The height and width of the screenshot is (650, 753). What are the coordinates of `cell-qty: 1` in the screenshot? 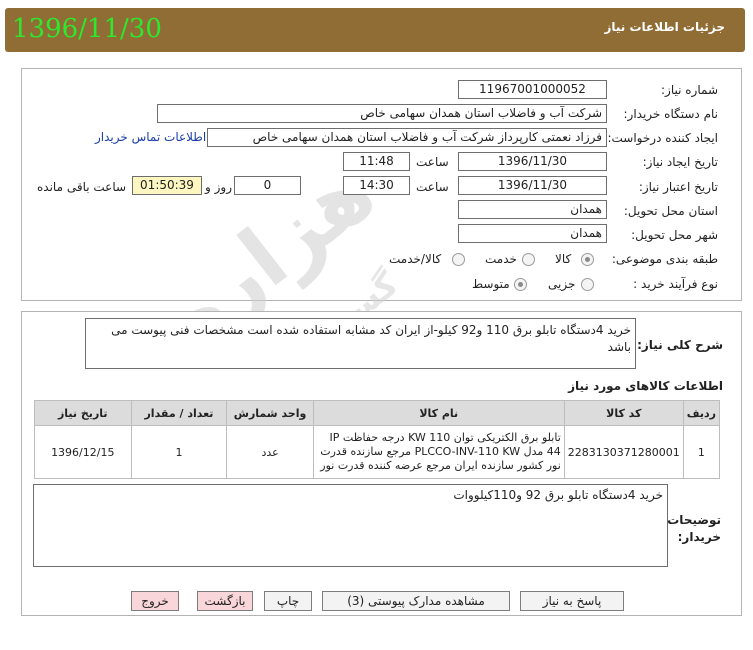 It's located at (179, 452).